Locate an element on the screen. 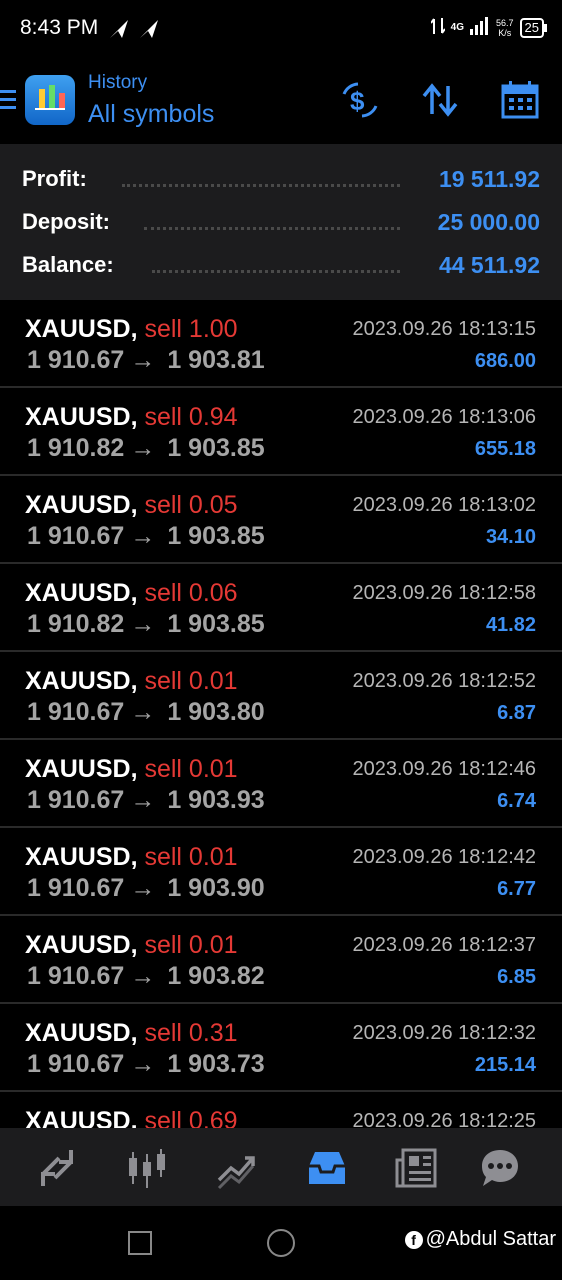 The image size is (562, 1280). currency-exchange-icon: $ is located at coordinates (360, 100).